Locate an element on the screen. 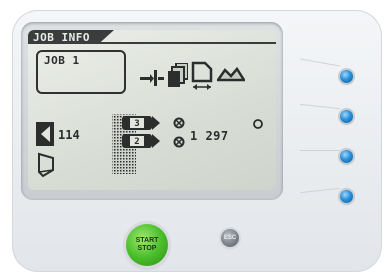 Image resolution: width=388 pixels, height=272 pixels. cutter-icon is located at coordinates (152, 78).